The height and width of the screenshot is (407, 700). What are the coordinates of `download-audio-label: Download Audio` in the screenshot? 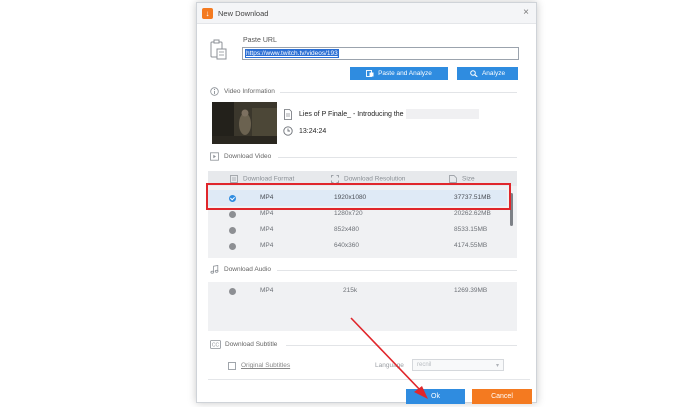 It's located at (247, 269).